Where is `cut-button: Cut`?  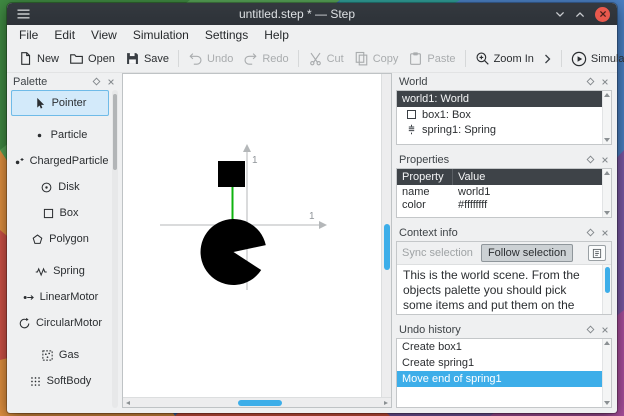
cut-button: Cut is located at coordinates (326, 58).